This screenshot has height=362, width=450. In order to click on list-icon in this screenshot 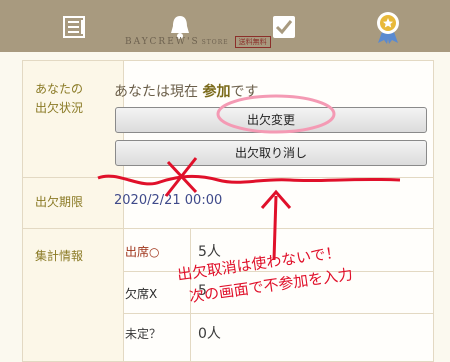, I will do `click(74, 27)`.